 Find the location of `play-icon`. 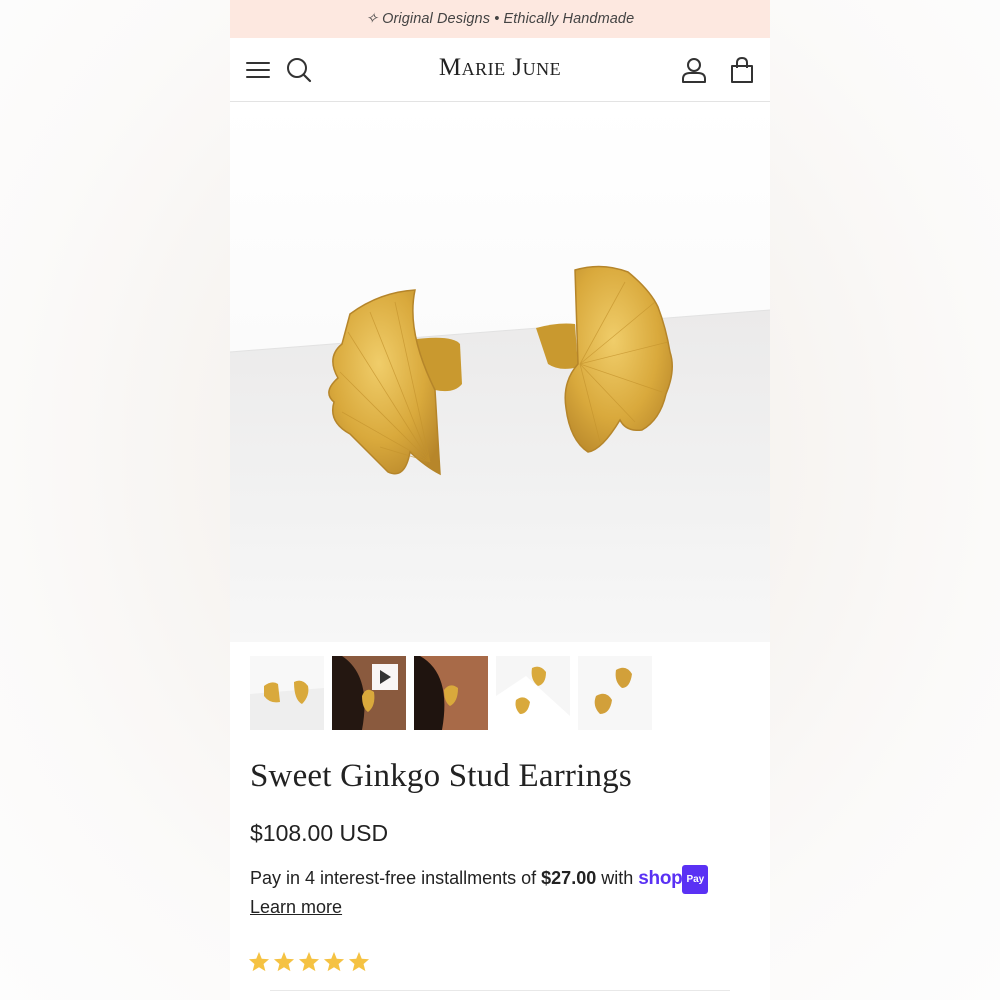

play-icon is located at coordinates (385, 677).